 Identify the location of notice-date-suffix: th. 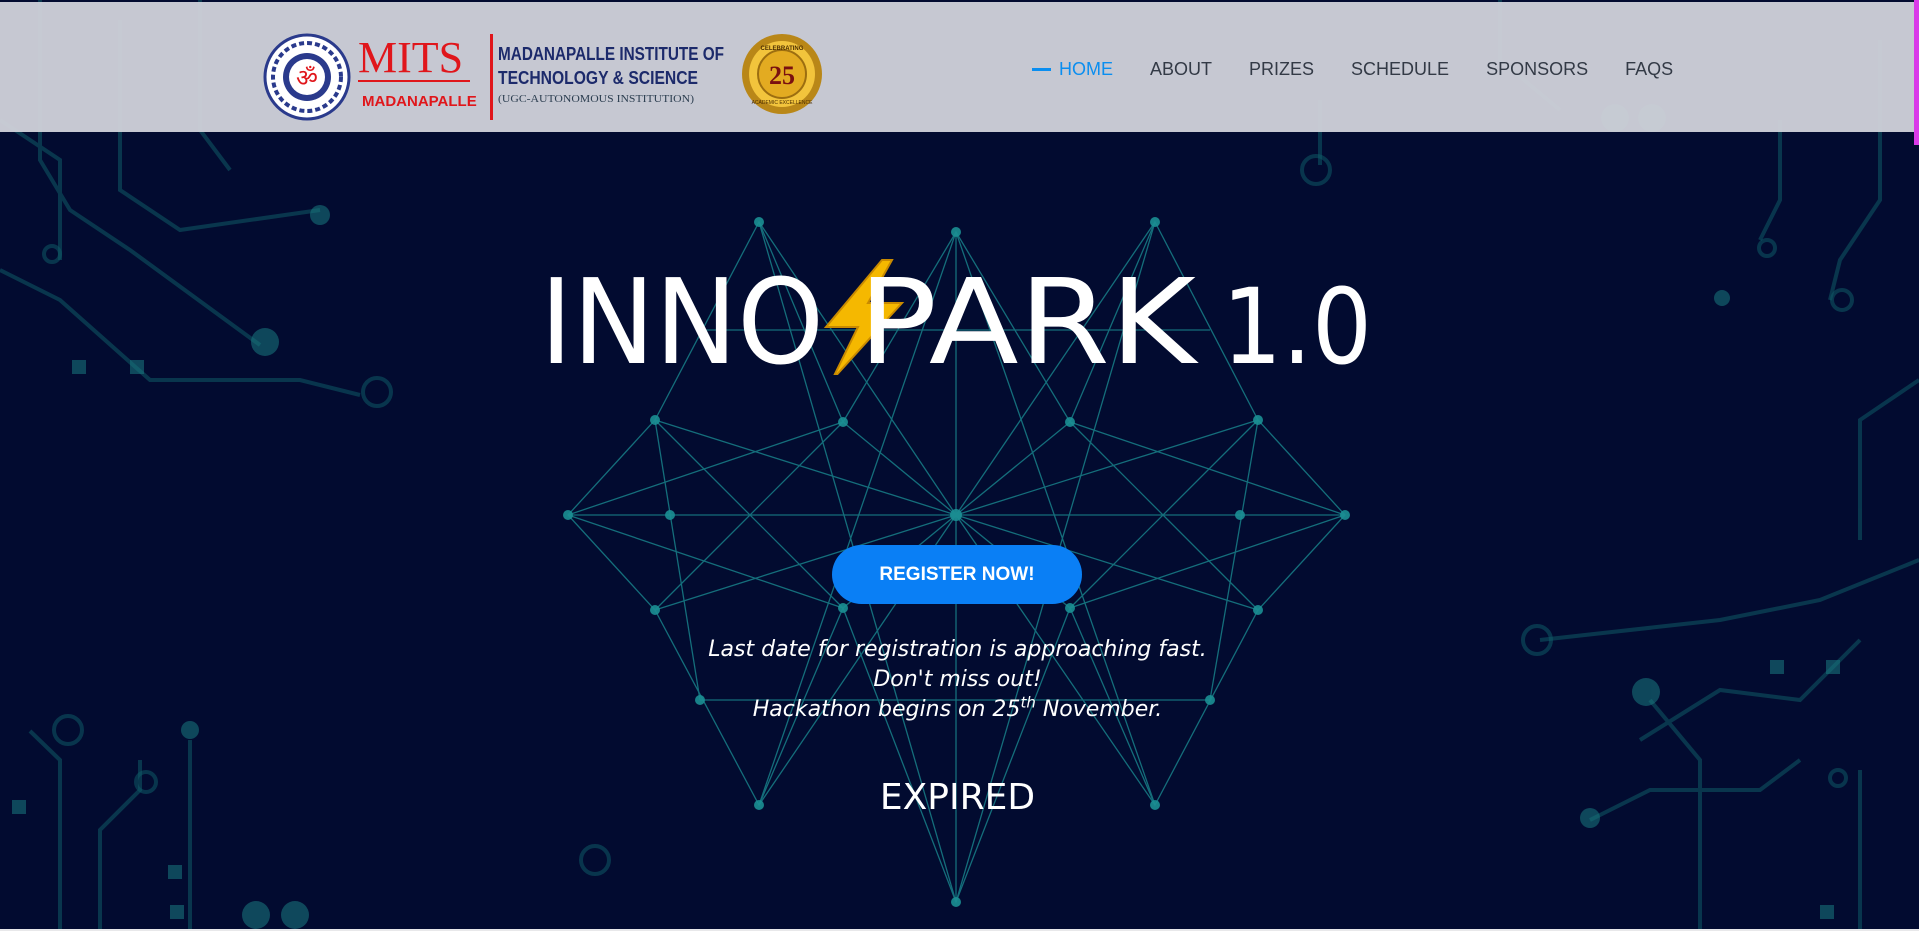
(1028, 702).